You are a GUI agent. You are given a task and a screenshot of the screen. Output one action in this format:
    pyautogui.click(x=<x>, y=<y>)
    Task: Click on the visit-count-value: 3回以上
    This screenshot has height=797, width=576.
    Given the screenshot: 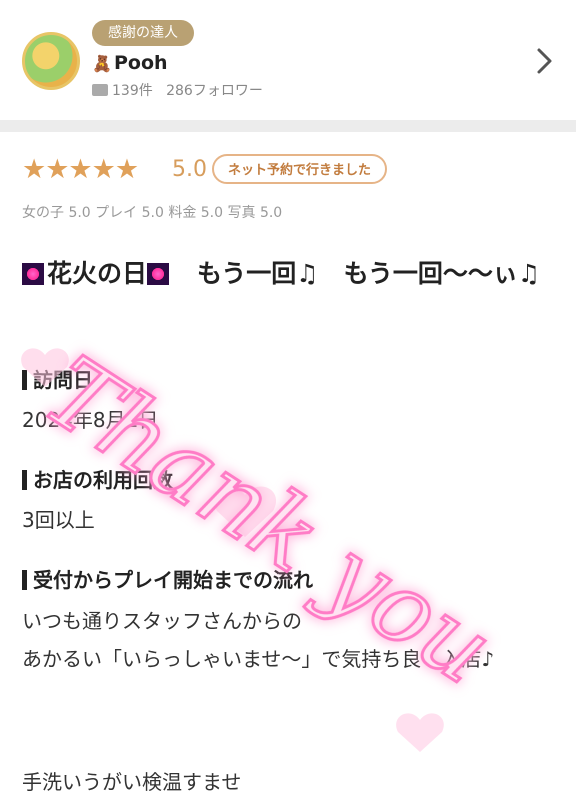 What is the action you would take?
    pyautogui.click(x=58, y=520)
    